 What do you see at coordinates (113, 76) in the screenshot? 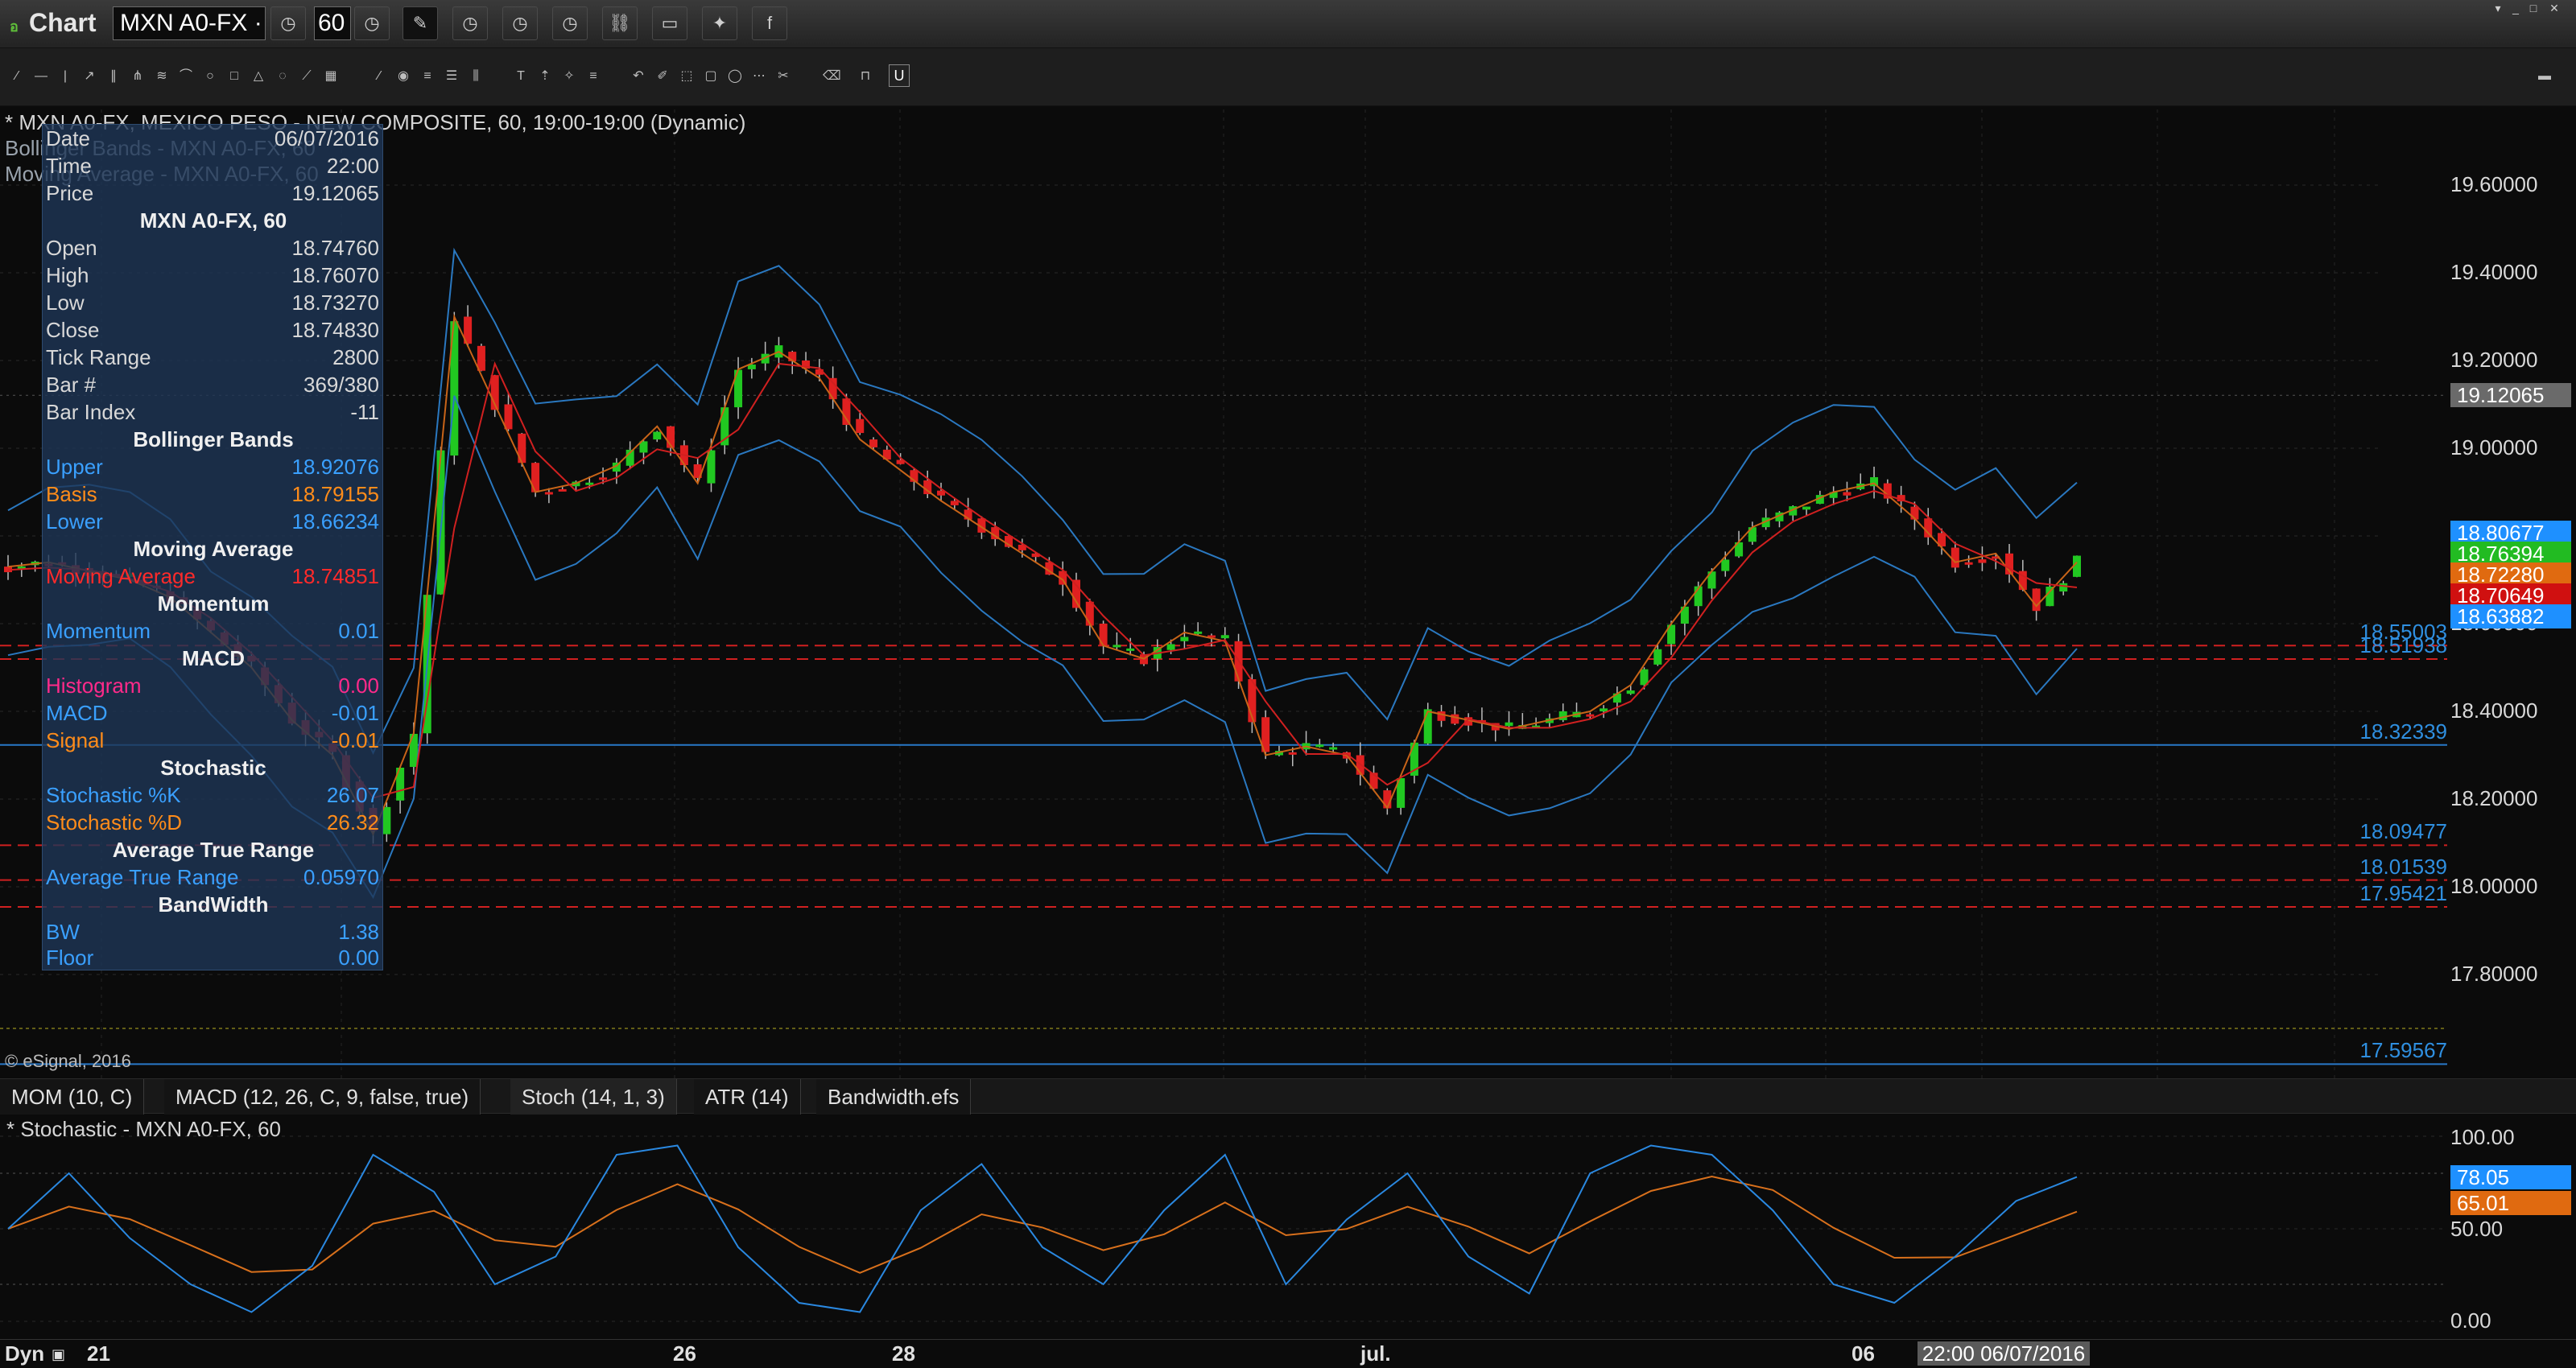
I see `channel-tool-icon: ∥` at bounding box center [113, 76].